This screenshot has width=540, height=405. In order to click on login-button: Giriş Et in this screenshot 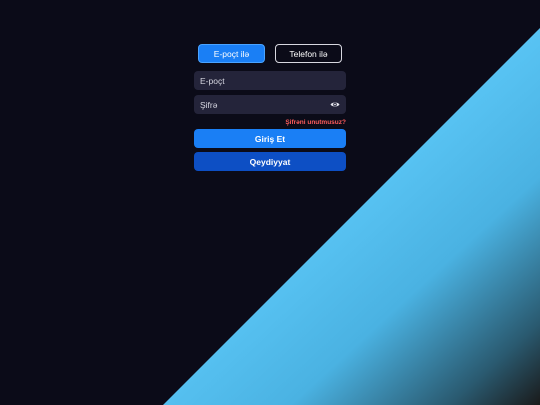, I will do `click(270, 138)`.